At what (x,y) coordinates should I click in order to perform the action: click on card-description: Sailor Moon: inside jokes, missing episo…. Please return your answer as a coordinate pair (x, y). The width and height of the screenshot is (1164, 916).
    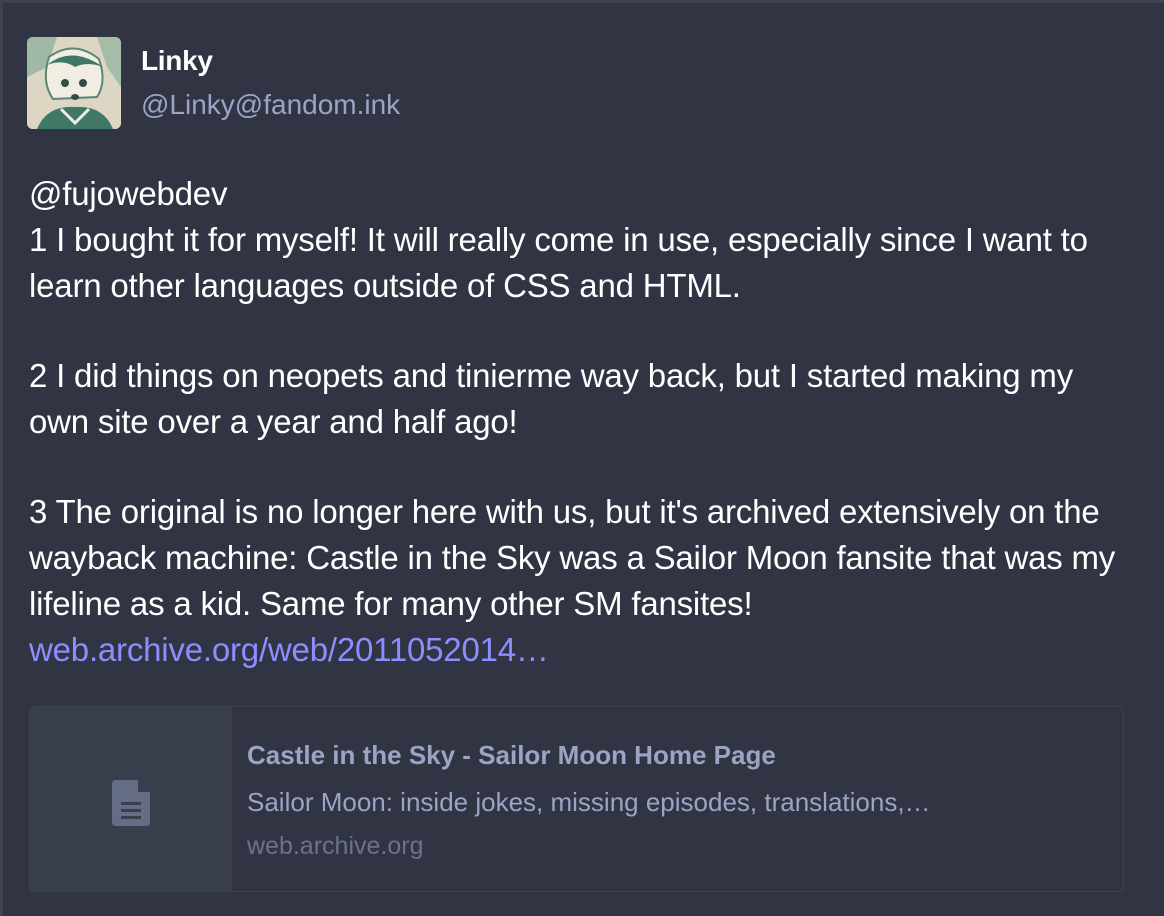
    Looking at the image, I should click on (589, 802).